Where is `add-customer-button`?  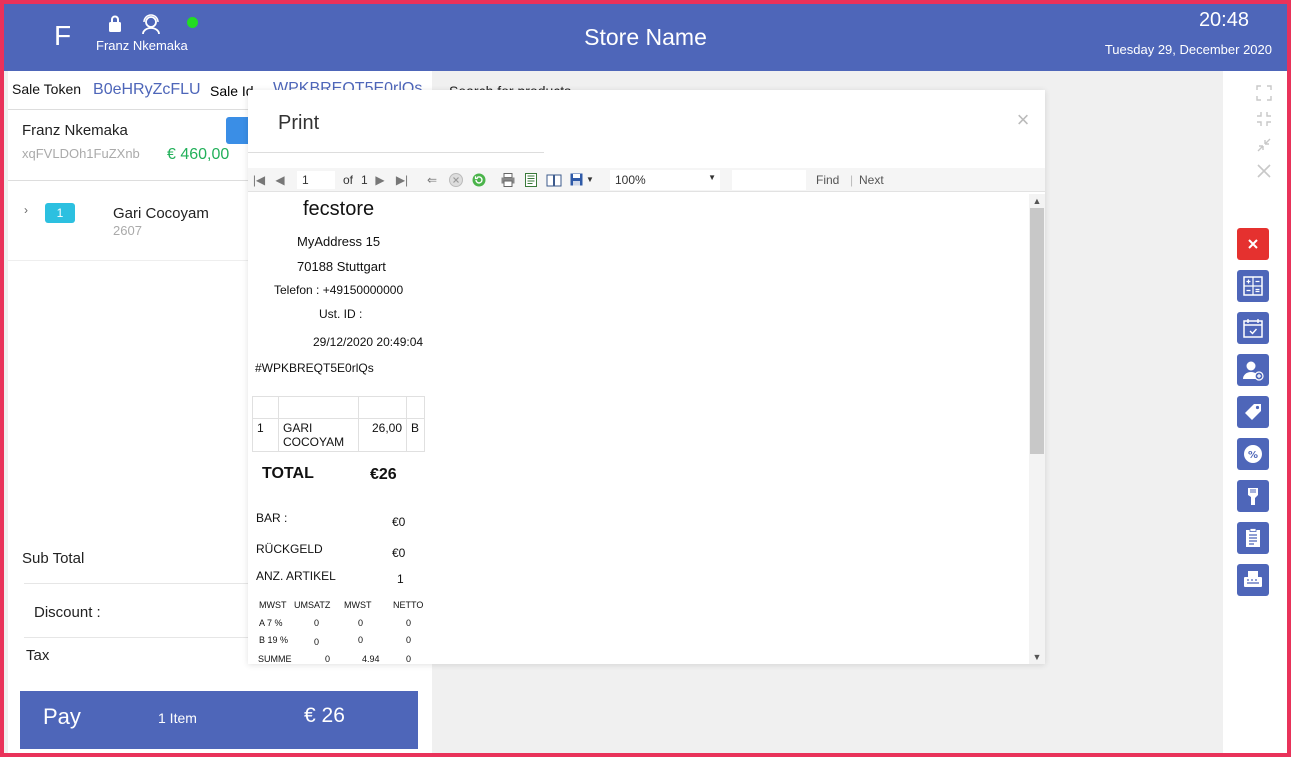 add-customer-button is located at coordinates (1253, 370).